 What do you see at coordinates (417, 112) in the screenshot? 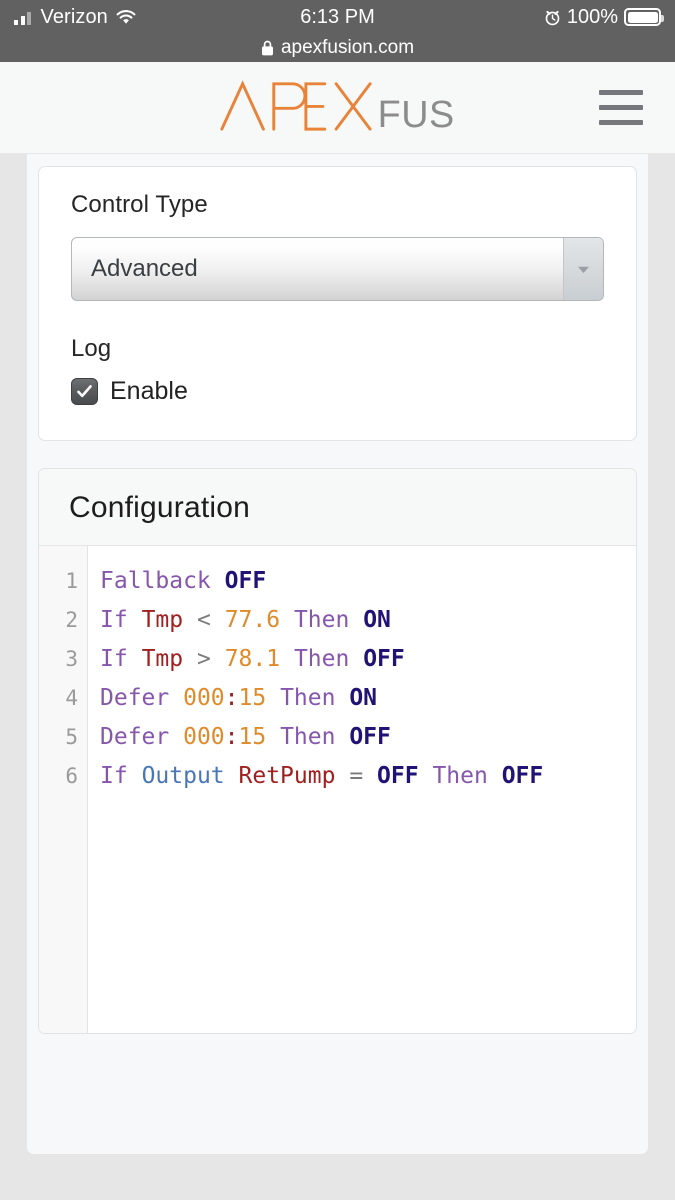
I see `logo-fusion-text: FUSION` at bounding box center [417, 112].